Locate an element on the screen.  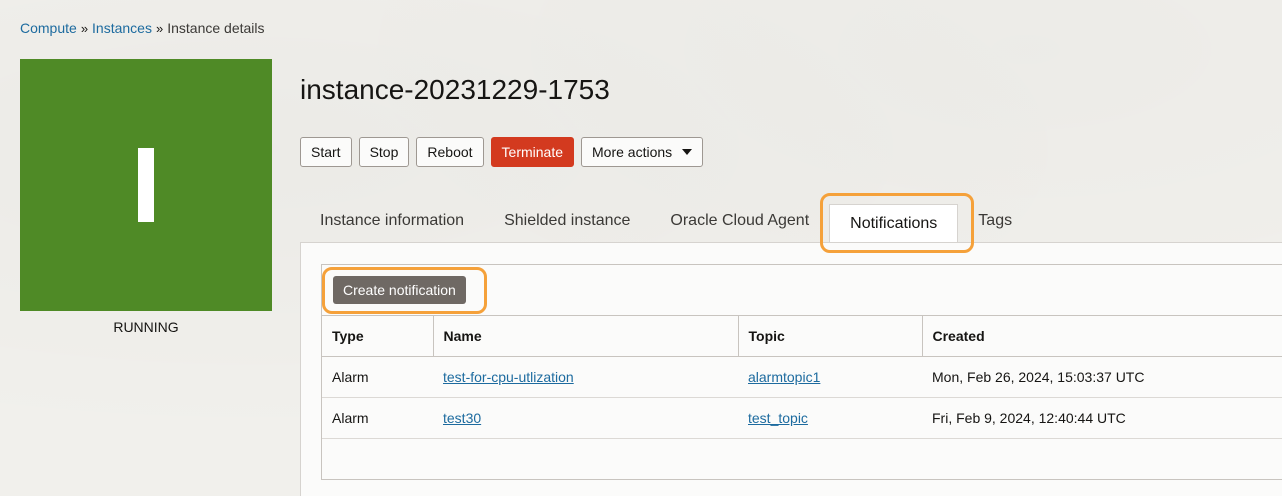
tab-tags: Tags is located at coordinates (995, 221).